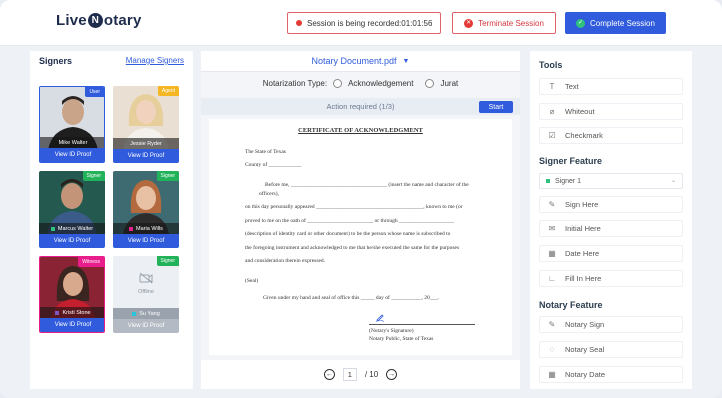 This screenshot has height=398, width=722. I want to click on manage-signers-link: Manage Signers, so click(155, 60).